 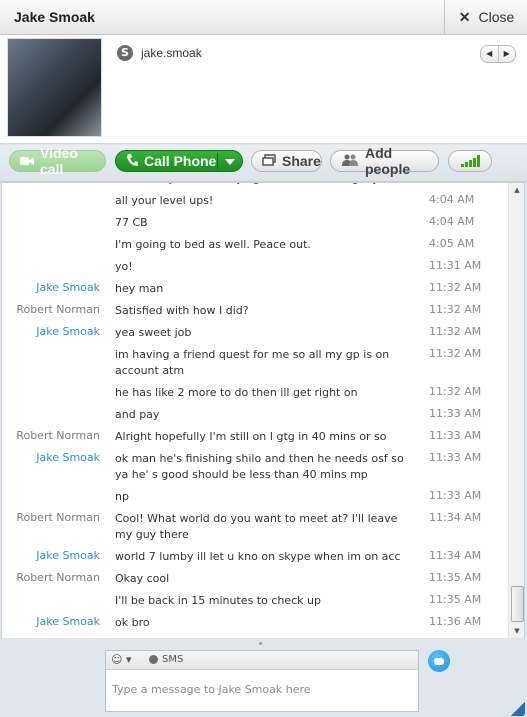 I want to click on composer: ☺ ▾ SMS, so click(x=262, y=681).